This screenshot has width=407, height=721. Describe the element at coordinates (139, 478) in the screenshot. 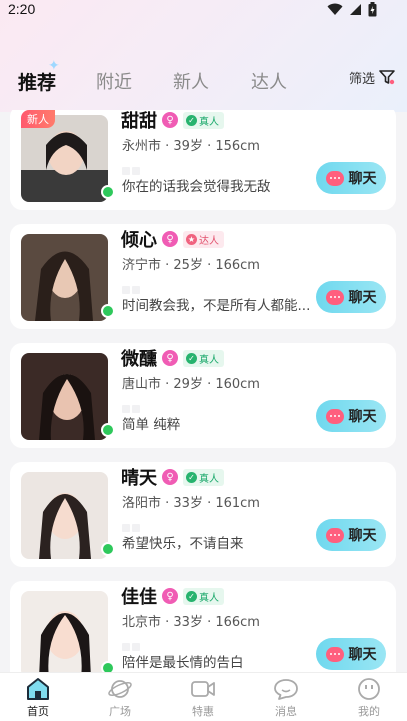

I see `name-text: 晴天` at that location.